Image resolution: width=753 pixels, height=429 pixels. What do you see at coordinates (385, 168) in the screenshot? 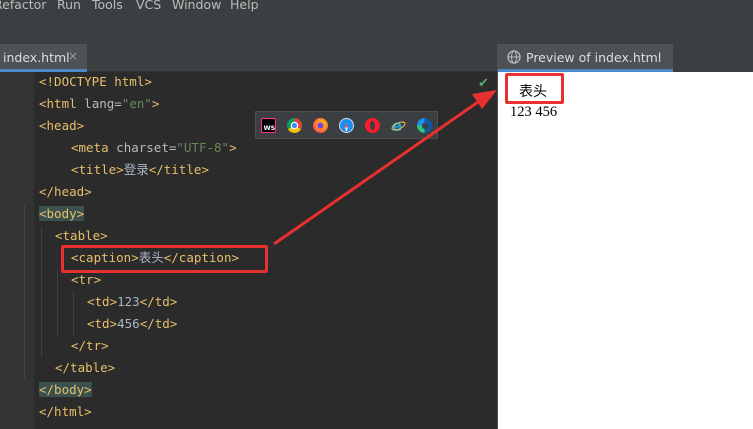
I see `annotation-arrow` at bounding box center [385, 168].